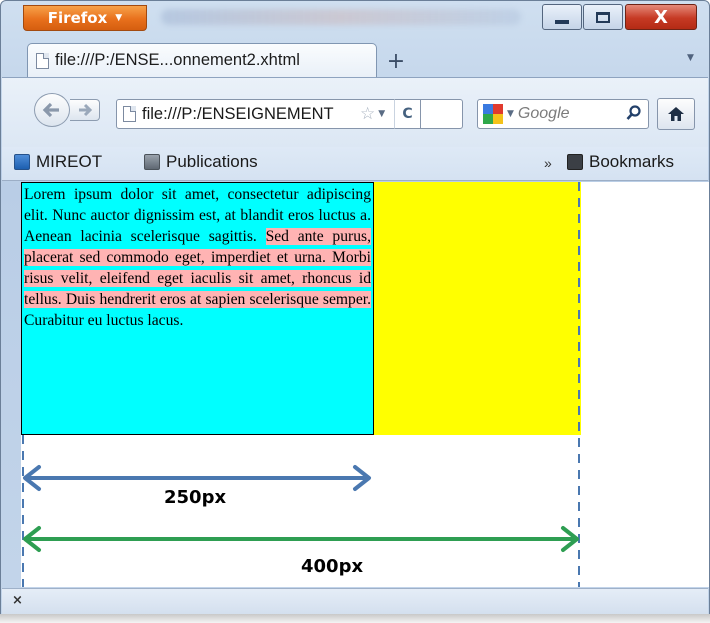  I want to click on arrow-right-icon, so click(85, 110).